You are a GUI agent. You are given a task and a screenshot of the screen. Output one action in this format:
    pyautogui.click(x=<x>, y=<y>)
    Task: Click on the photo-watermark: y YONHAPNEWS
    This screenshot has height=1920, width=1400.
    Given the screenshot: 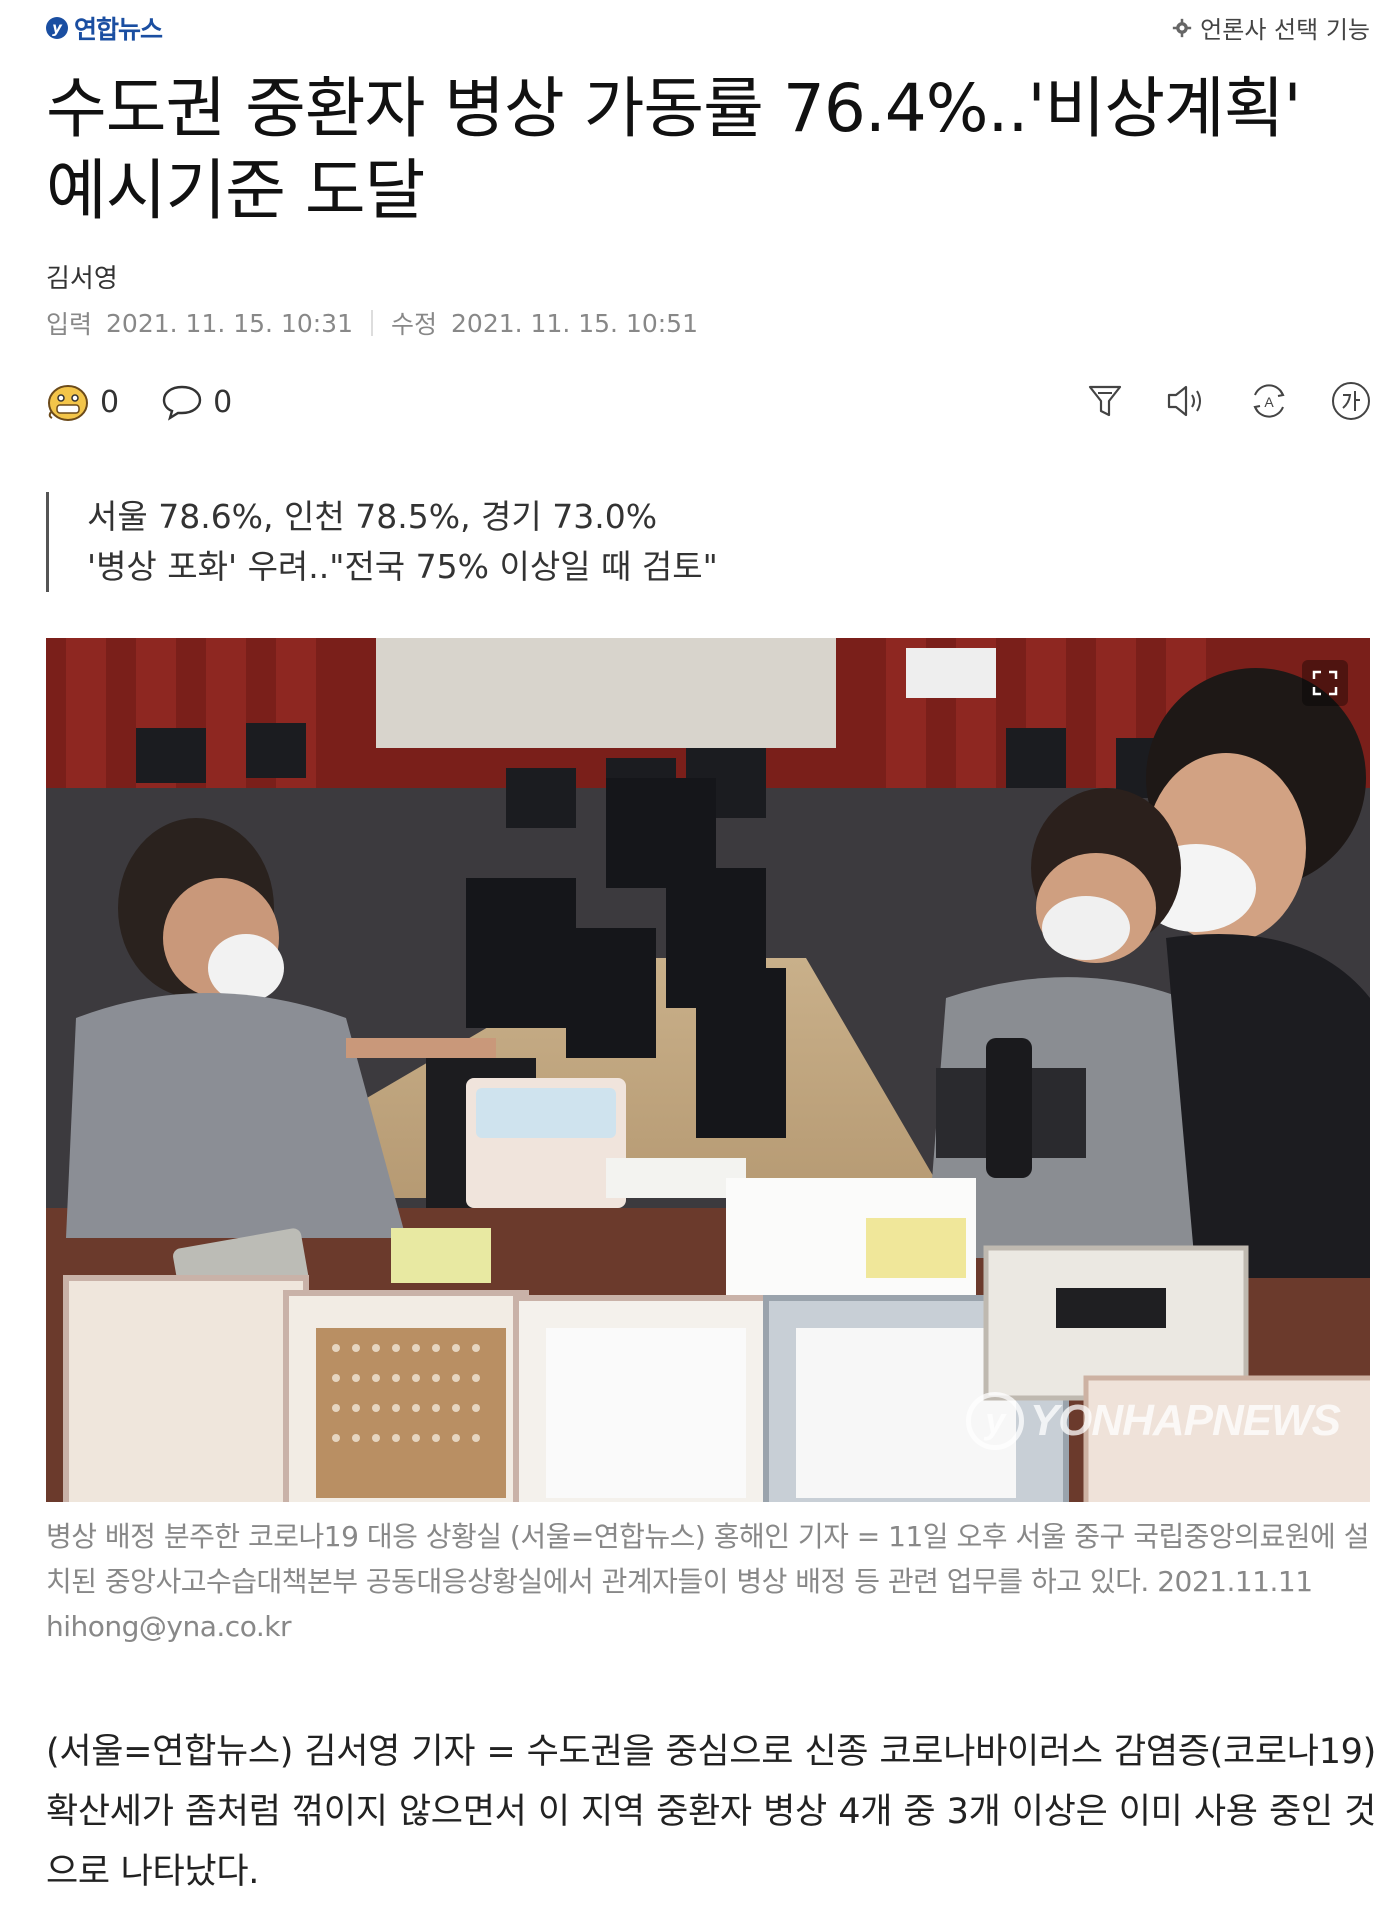 What is the action you would take?
    pyautogui.click(x=1153, y=1421)
    